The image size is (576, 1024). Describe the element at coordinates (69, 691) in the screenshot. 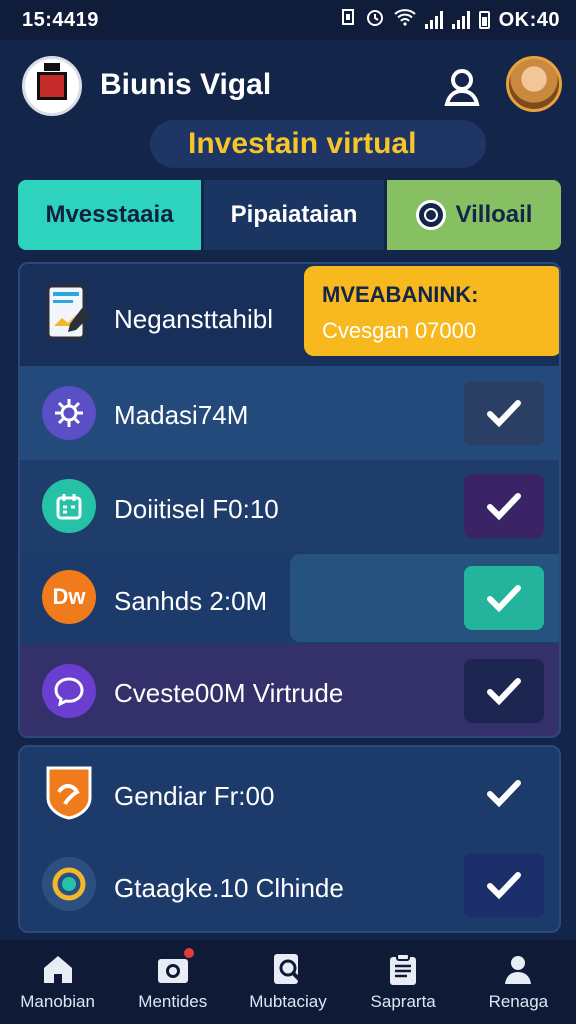

I see `chat-icon` at that location.